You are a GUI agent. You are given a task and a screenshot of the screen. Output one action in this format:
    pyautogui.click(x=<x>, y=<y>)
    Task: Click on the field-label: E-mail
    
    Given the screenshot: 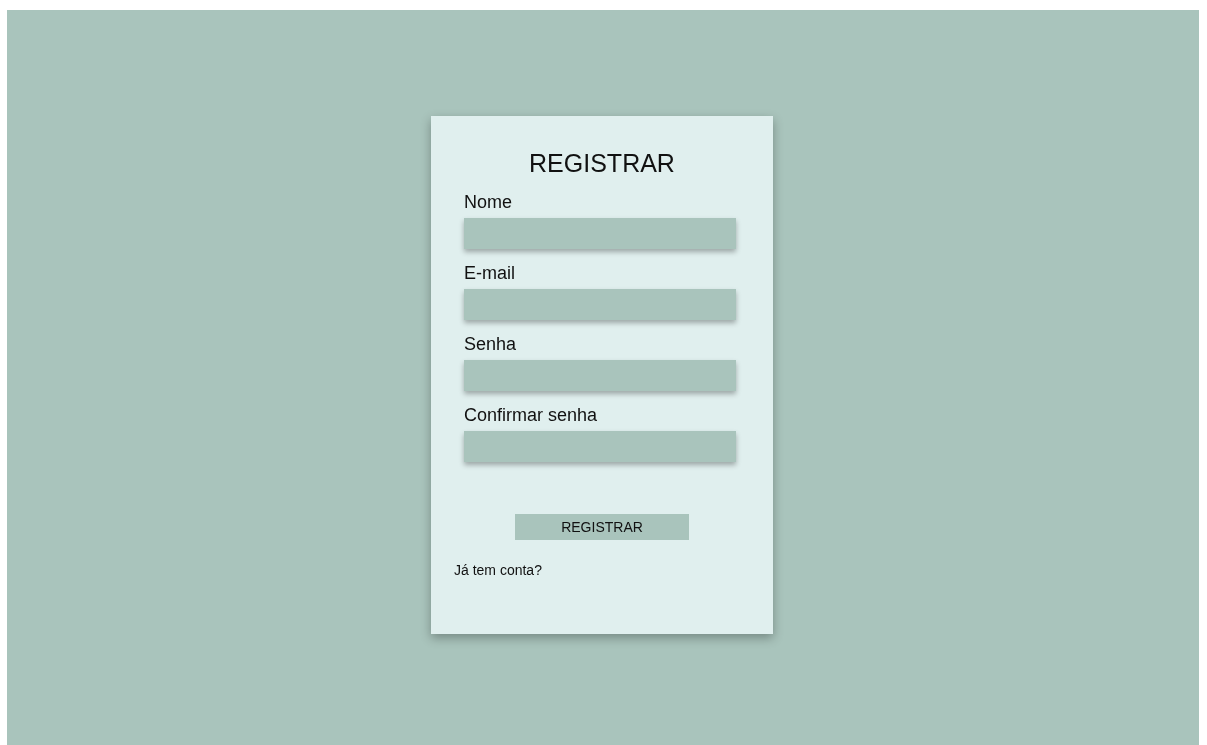 What is the action you would take?
    pyautogui.click(x=489, y=273)
    